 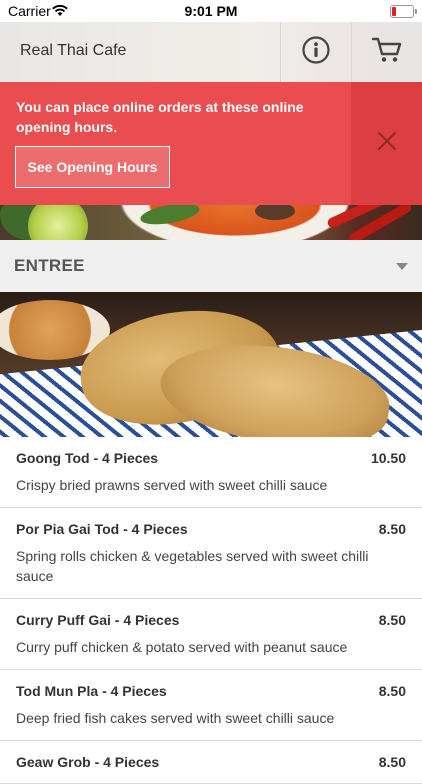 I want to click on close-banner-button, so click(x=386, y=143).